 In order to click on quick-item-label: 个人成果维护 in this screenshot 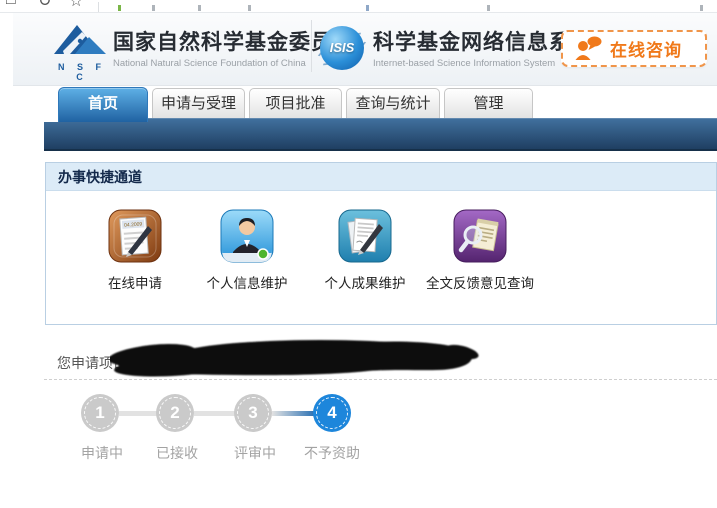, I will do `click(365, 283)`.